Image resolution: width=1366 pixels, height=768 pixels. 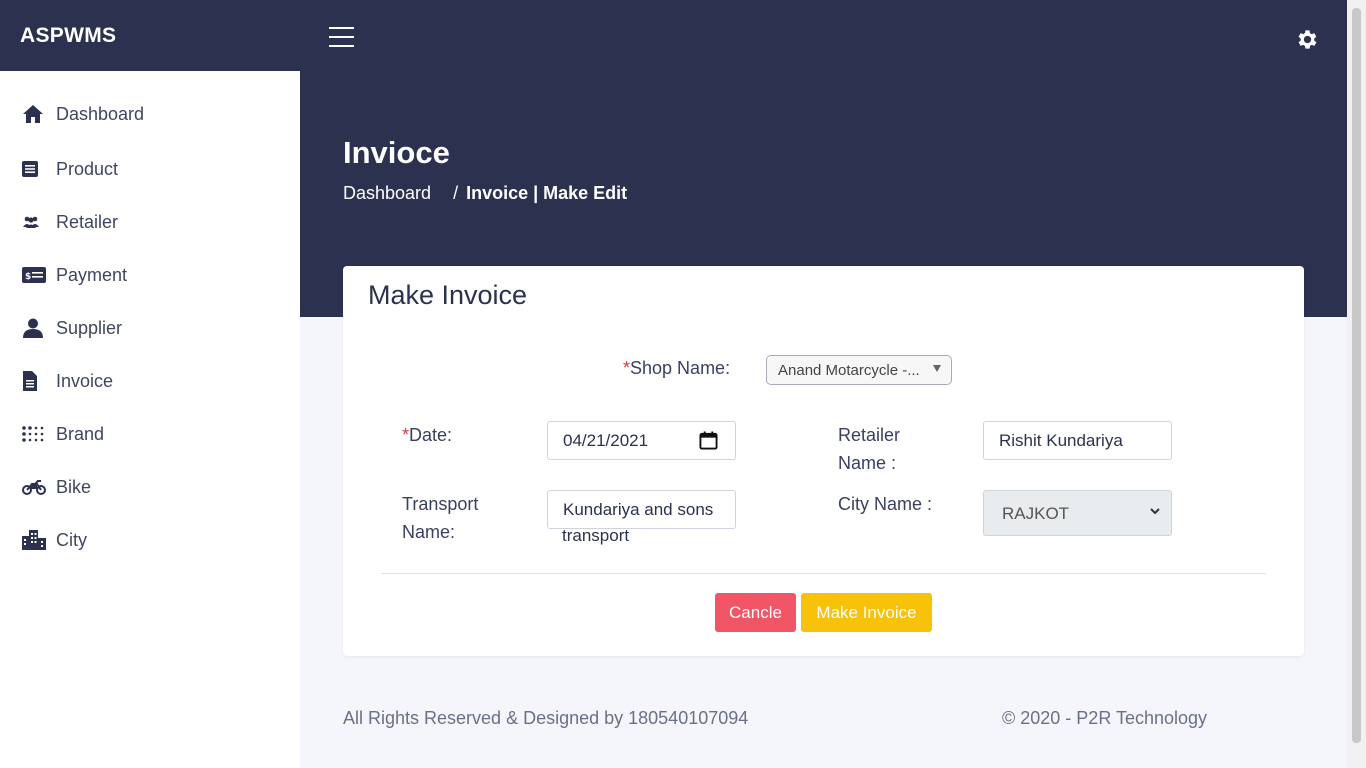 What do you see at coordinates (885, 504) in the screenshot?
I see `city-name-label: City Name :` at bounding box center [885, 504].